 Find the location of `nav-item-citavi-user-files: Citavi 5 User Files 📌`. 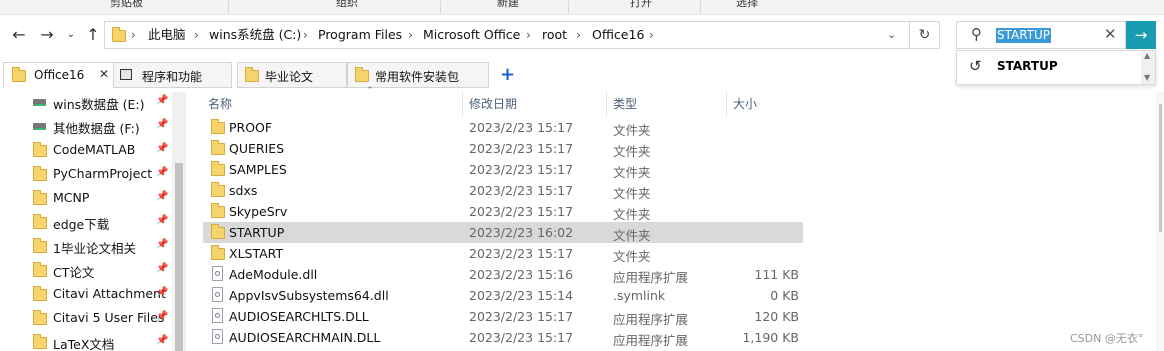

nav-item-citavi-user-files: Citavi 5 User Files 📌 is located at coordinates (86, 318).